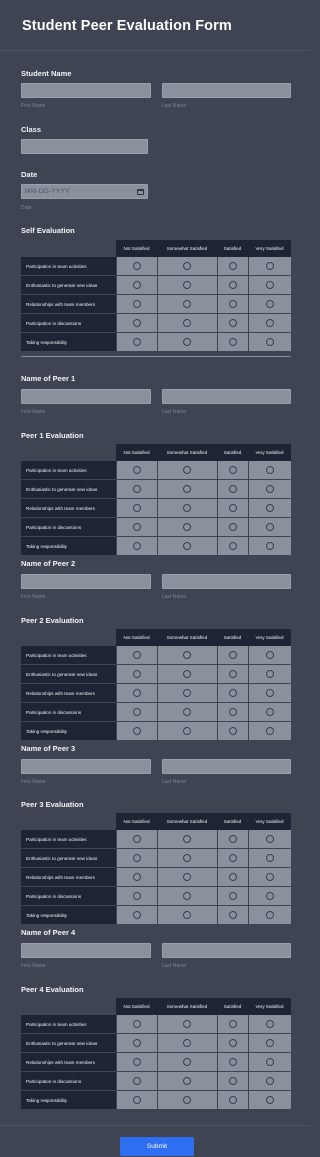 This screenshot has width=320, height=1157. Describe the element at coordinates (86, 581) in the screenshot. I see `peer-2-first-name-input` at that location.